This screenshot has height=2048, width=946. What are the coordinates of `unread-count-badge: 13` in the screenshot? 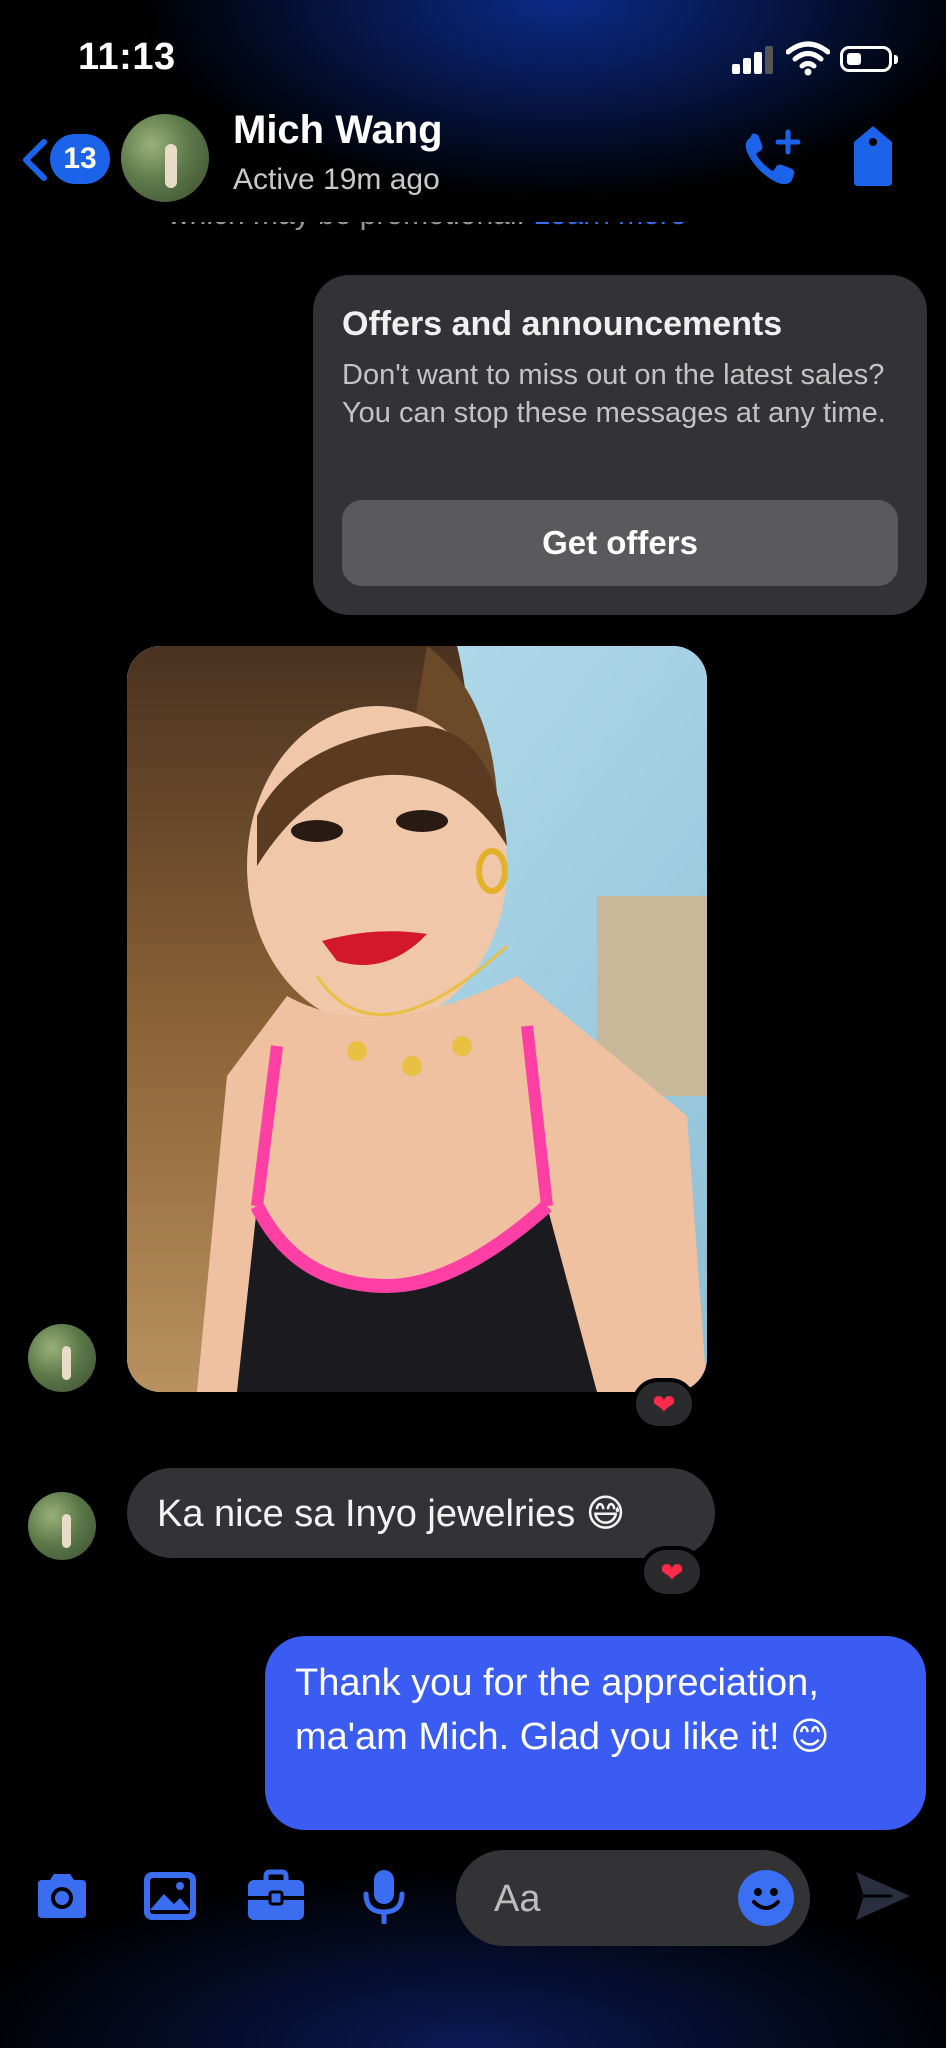 It's located at (80, 159).